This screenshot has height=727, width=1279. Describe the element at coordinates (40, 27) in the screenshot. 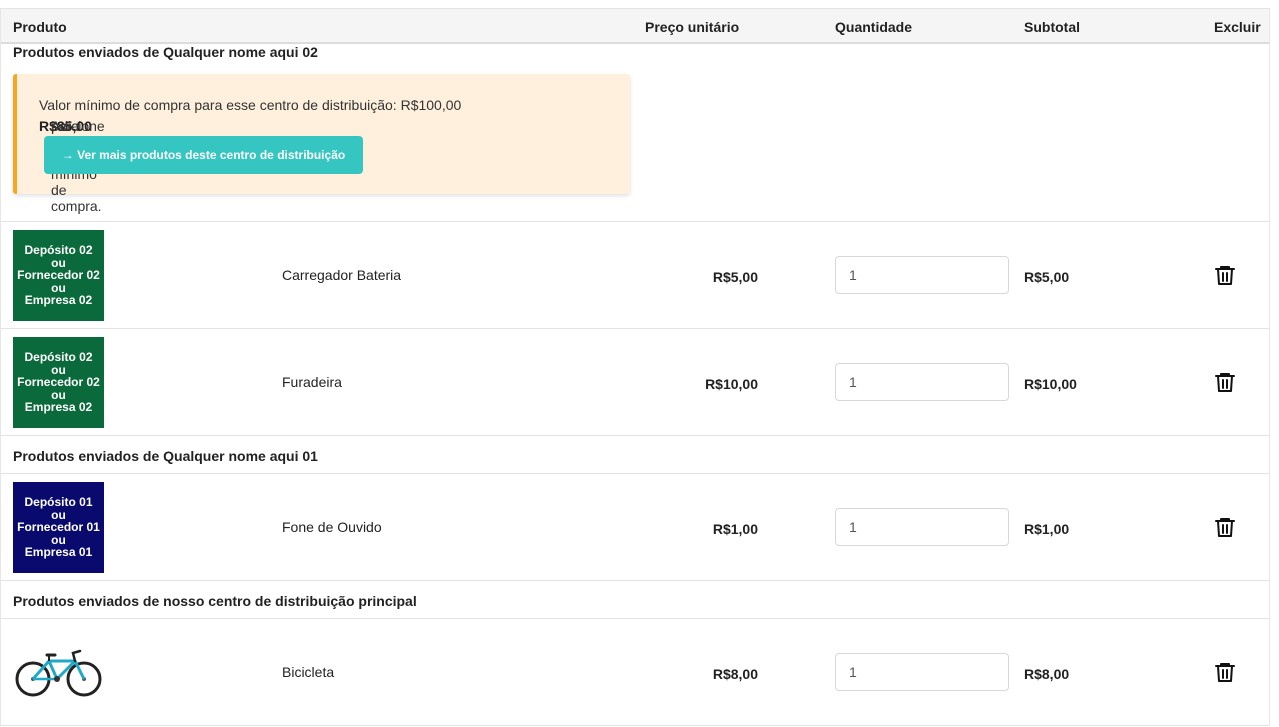

I see `header-produto: Produto` at that location.